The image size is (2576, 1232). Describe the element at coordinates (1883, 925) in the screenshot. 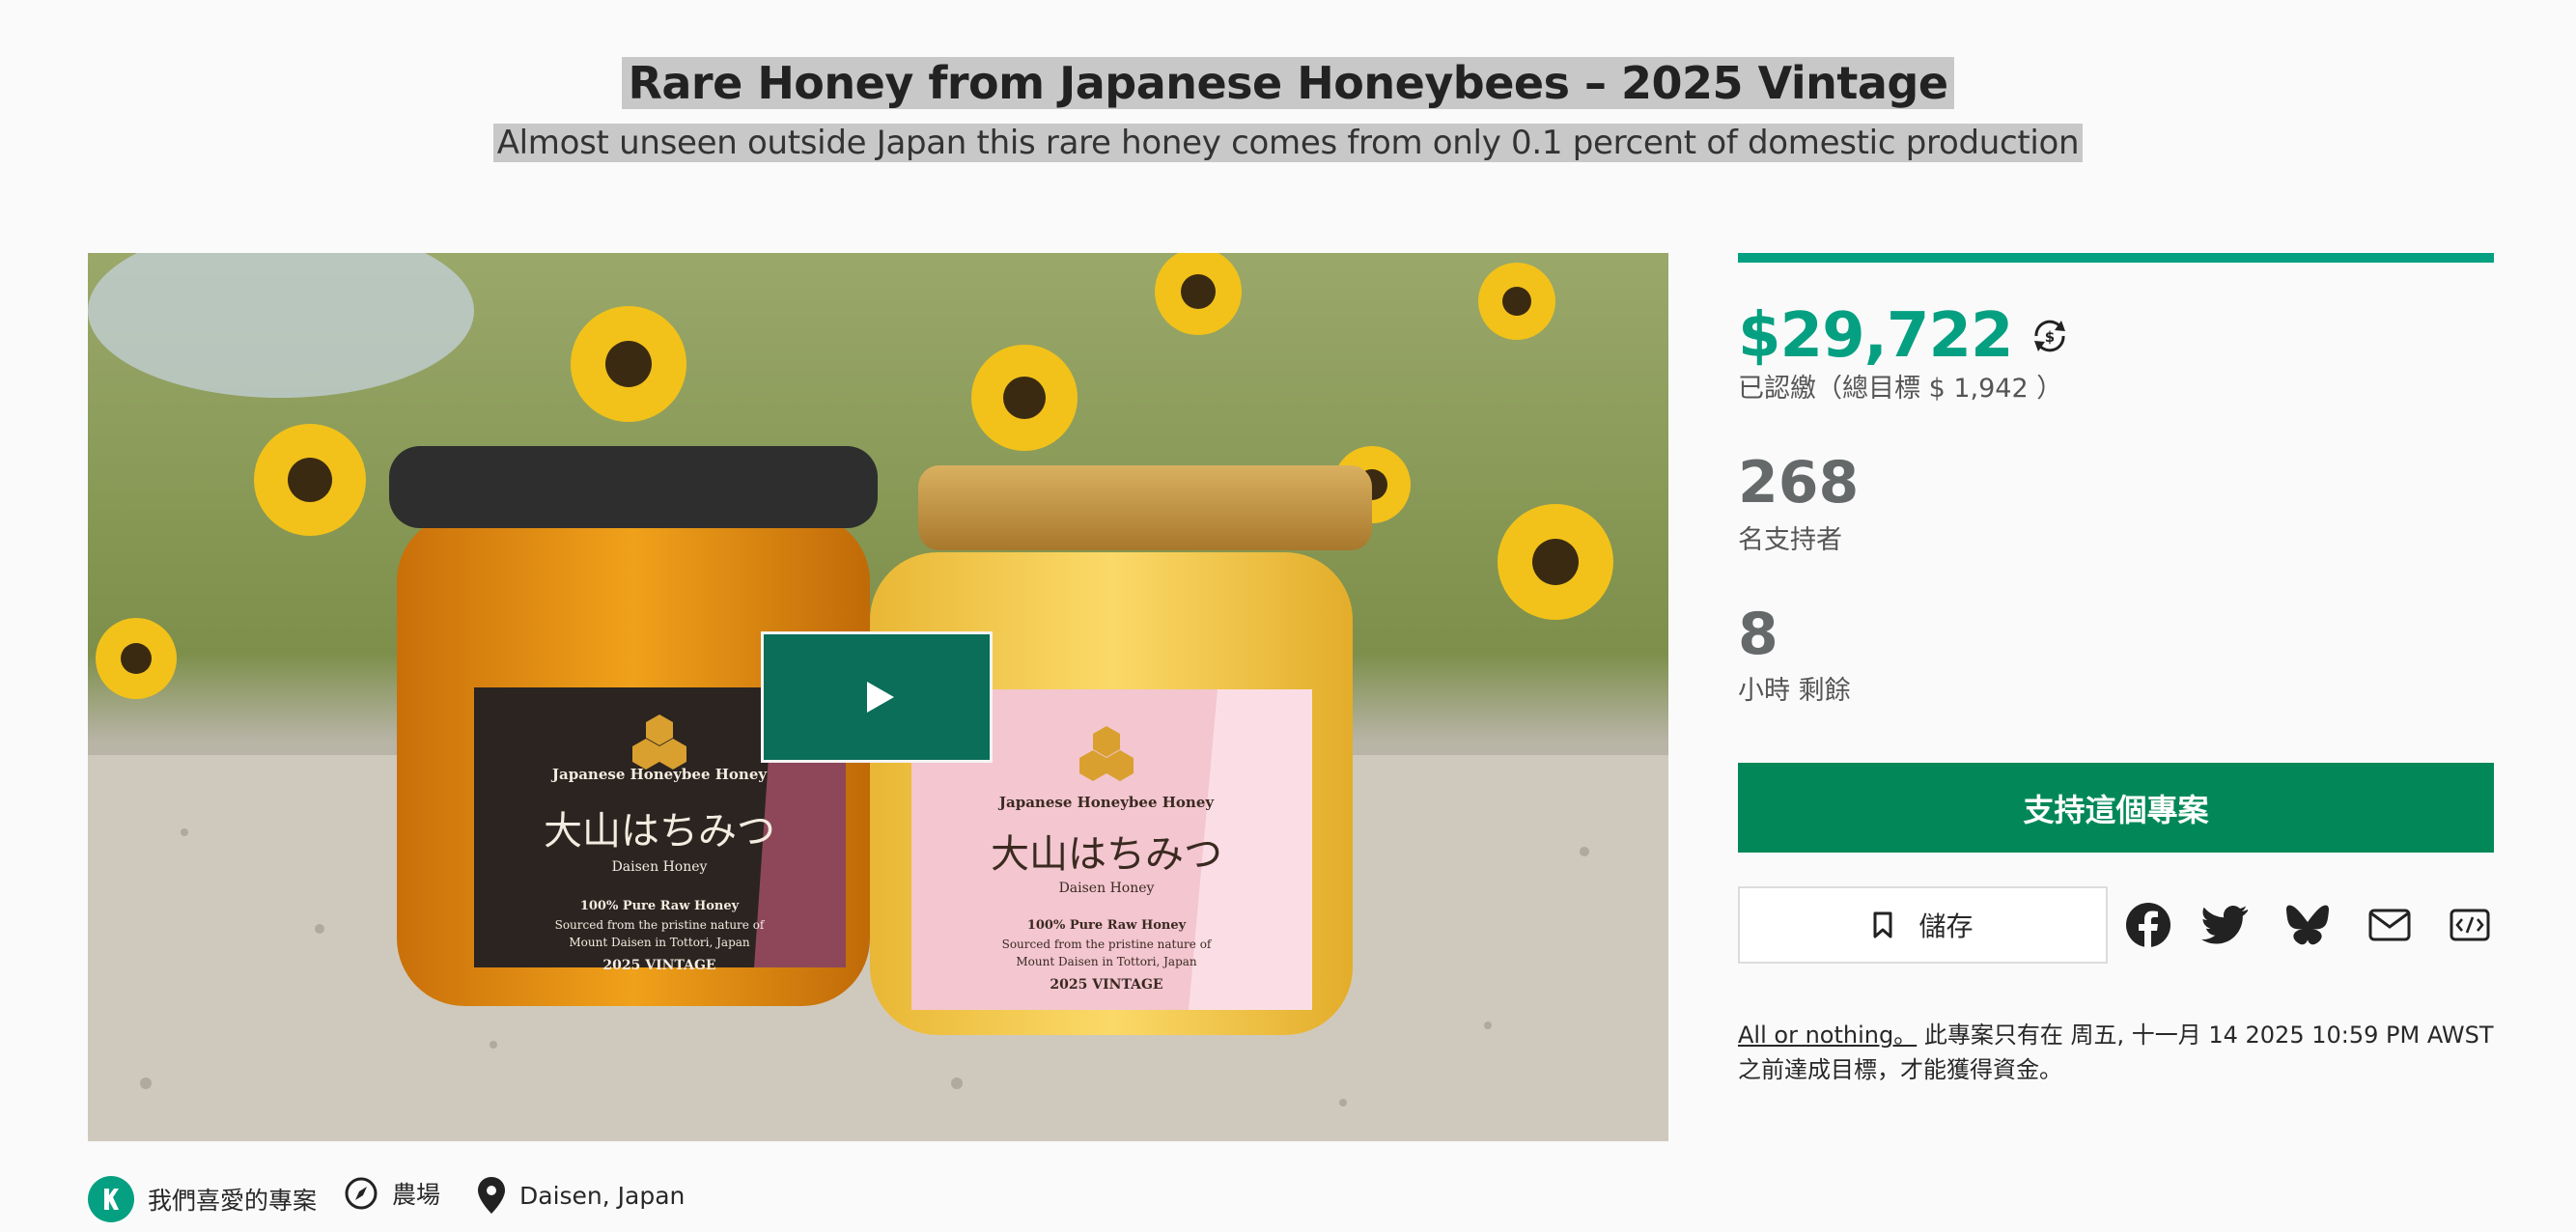

I see `bookmark-icon` at that location.